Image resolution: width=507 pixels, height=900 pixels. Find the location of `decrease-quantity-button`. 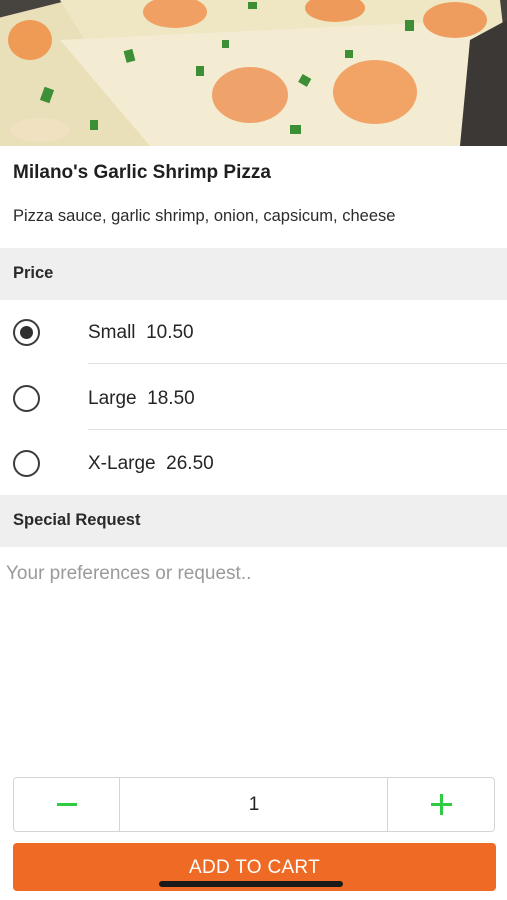

decrease-quantity-button is located at coordinates (67, 804).